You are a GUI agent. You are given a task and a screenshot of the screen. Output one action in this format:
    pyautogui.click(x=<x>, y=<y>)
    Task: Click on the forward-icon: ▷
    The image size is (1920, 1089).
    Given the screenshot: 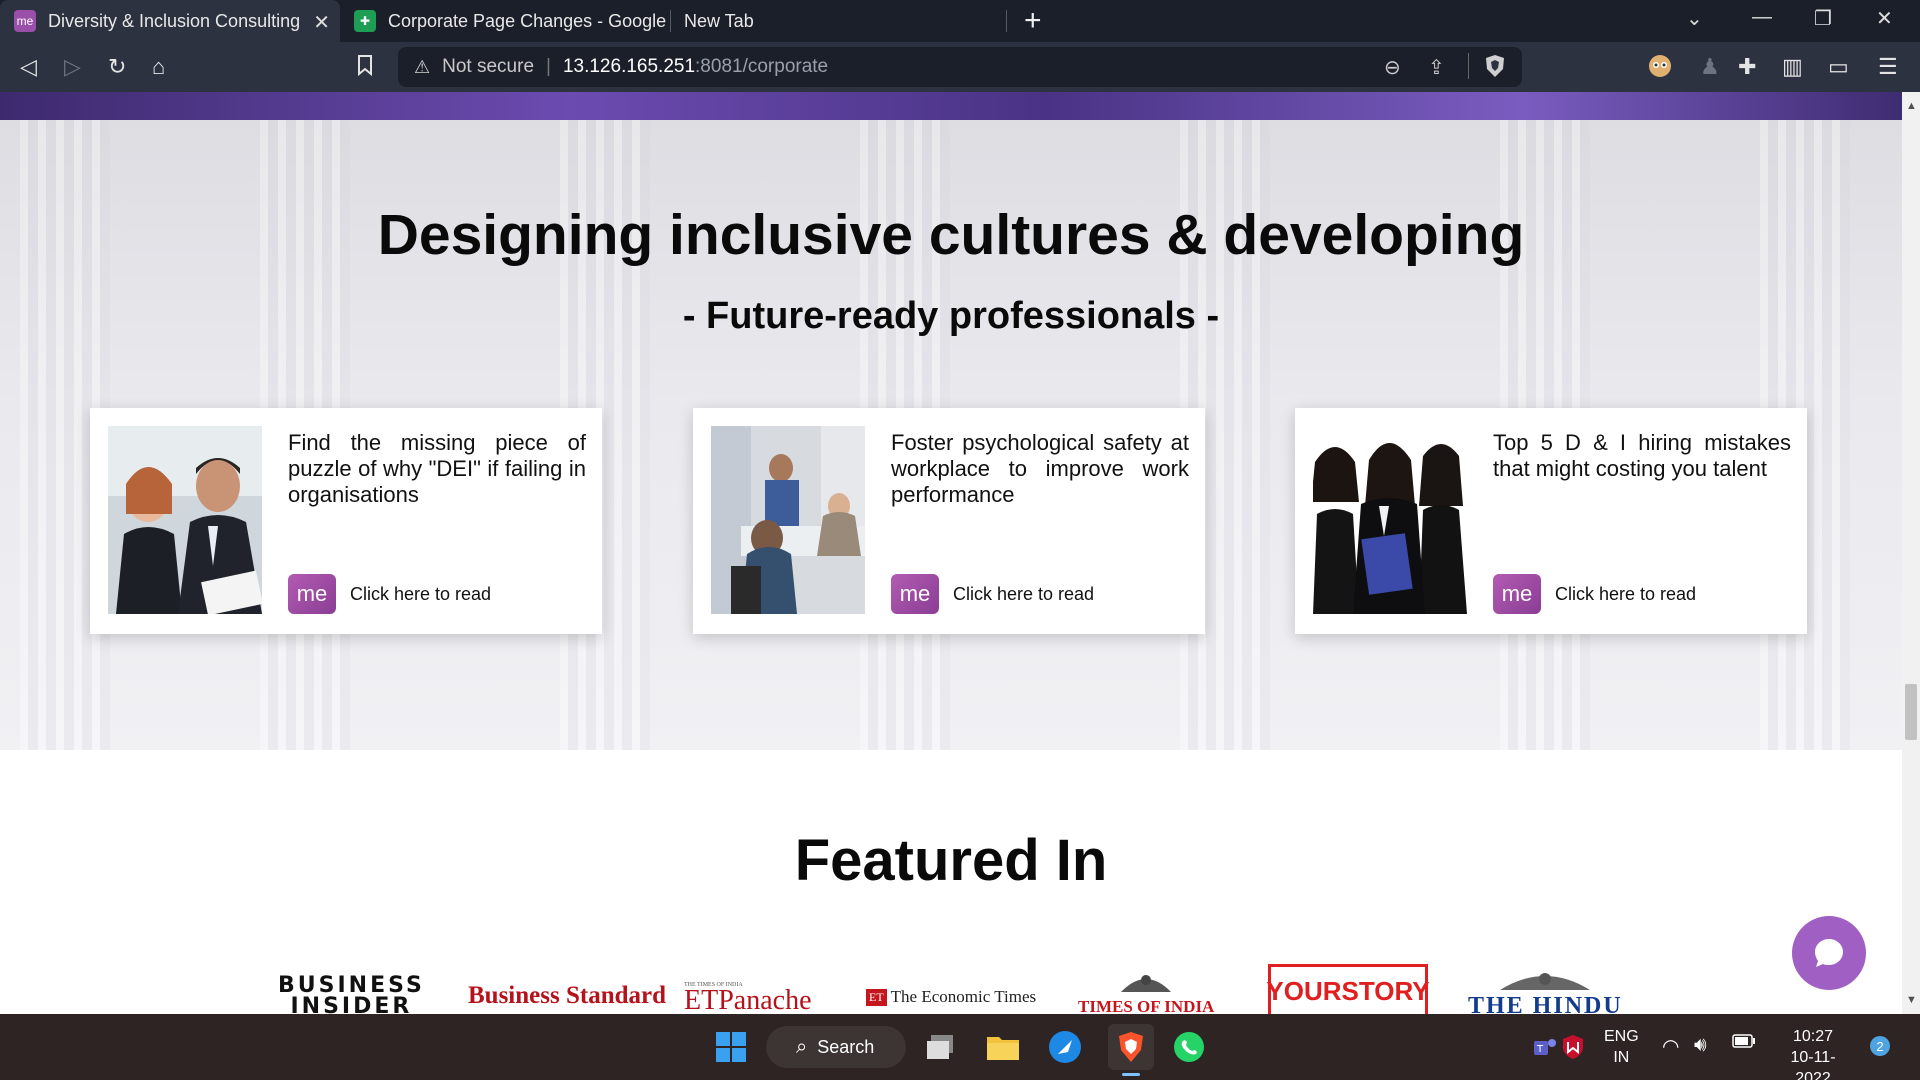 What is the action you would take?
    pyautogui.click(x=72, y=67)
    